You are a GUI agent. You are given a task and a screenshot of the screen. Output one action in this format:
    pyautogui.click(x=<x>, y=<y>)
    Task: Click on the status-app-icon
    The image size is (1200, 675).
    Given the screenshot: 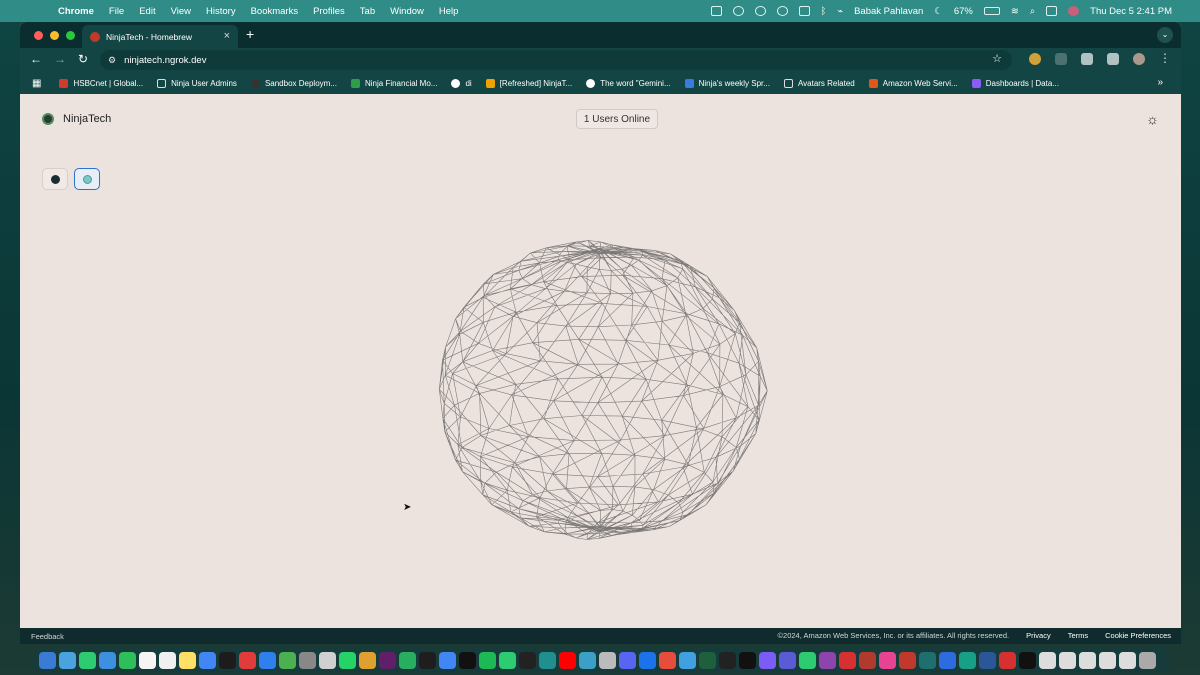 What is the action you would take?
    pyautogui.click(x=716, y=11)
    